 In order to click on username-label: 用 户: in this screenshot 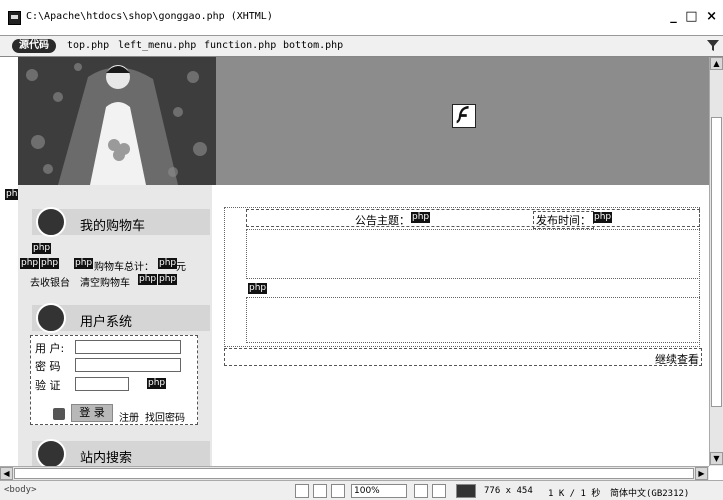, I will do `click(50, 348)`.